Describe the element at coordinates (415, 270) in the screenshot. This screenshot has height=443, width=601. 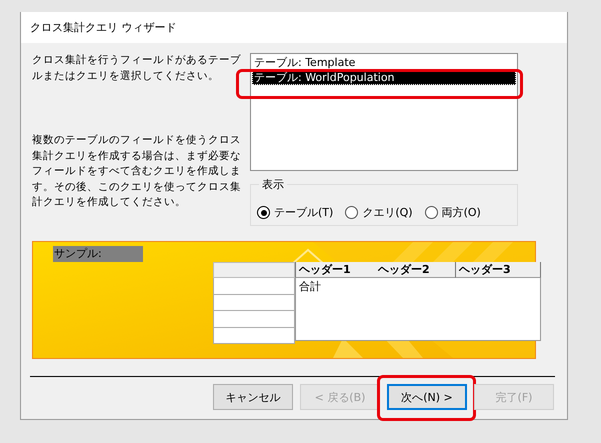
I see `column-header: ヘッダー2` at that location.